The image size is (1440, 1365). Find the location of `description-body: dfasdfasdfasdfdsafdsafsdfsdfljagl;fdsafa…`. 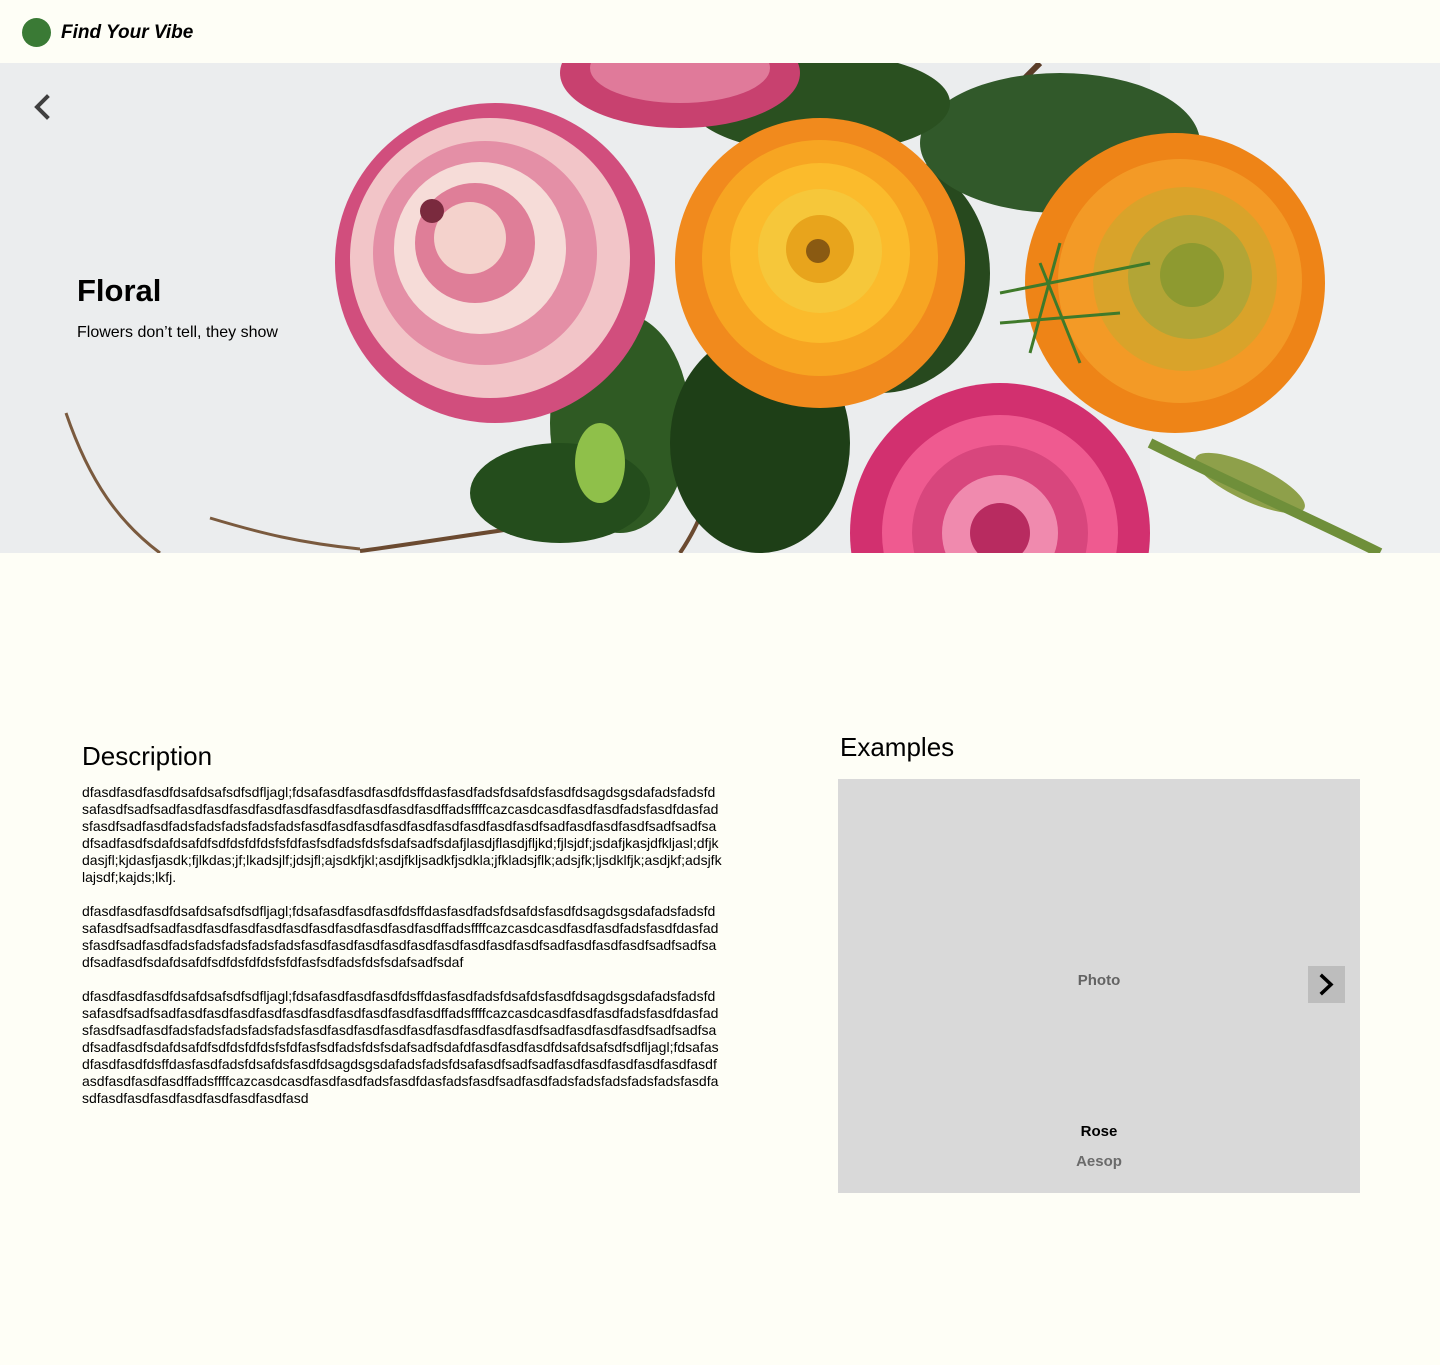

description-body: dfasdfasdfasdfdsafdsafsdfsdfljagl;fdsafa… is located at coordinates (402, 954).